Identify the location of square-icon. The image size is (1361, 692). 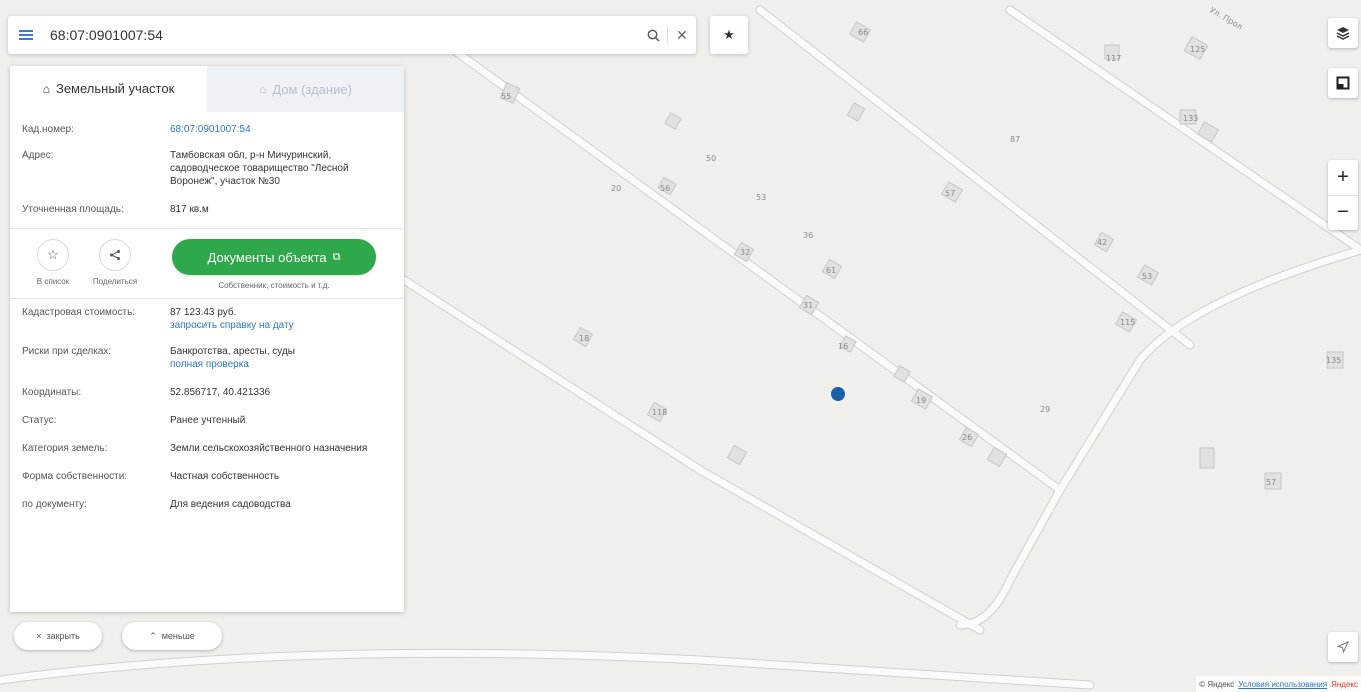
(1343, 83).